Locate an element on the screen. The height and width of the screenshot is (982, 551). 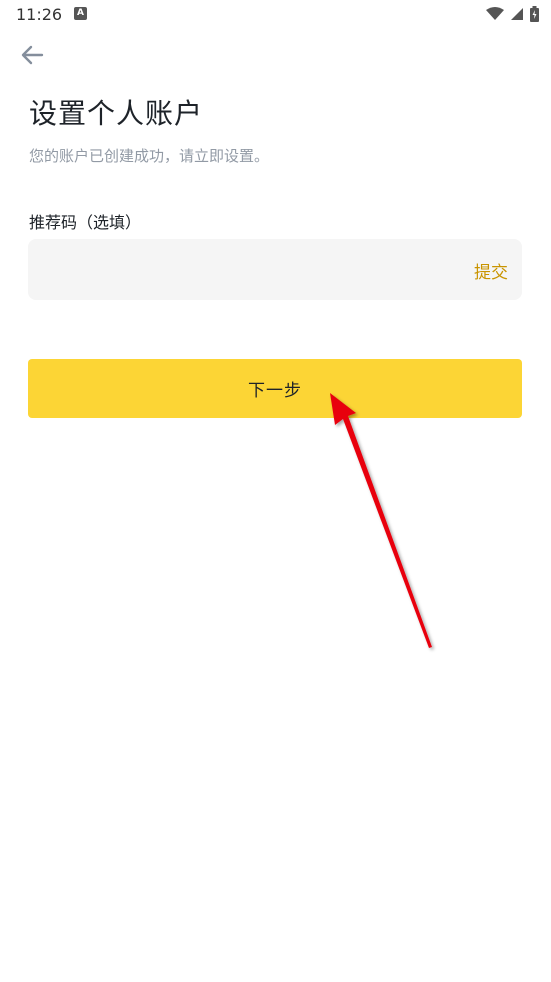
next-step-button: 下一步 is located at coordinates (275, 388).